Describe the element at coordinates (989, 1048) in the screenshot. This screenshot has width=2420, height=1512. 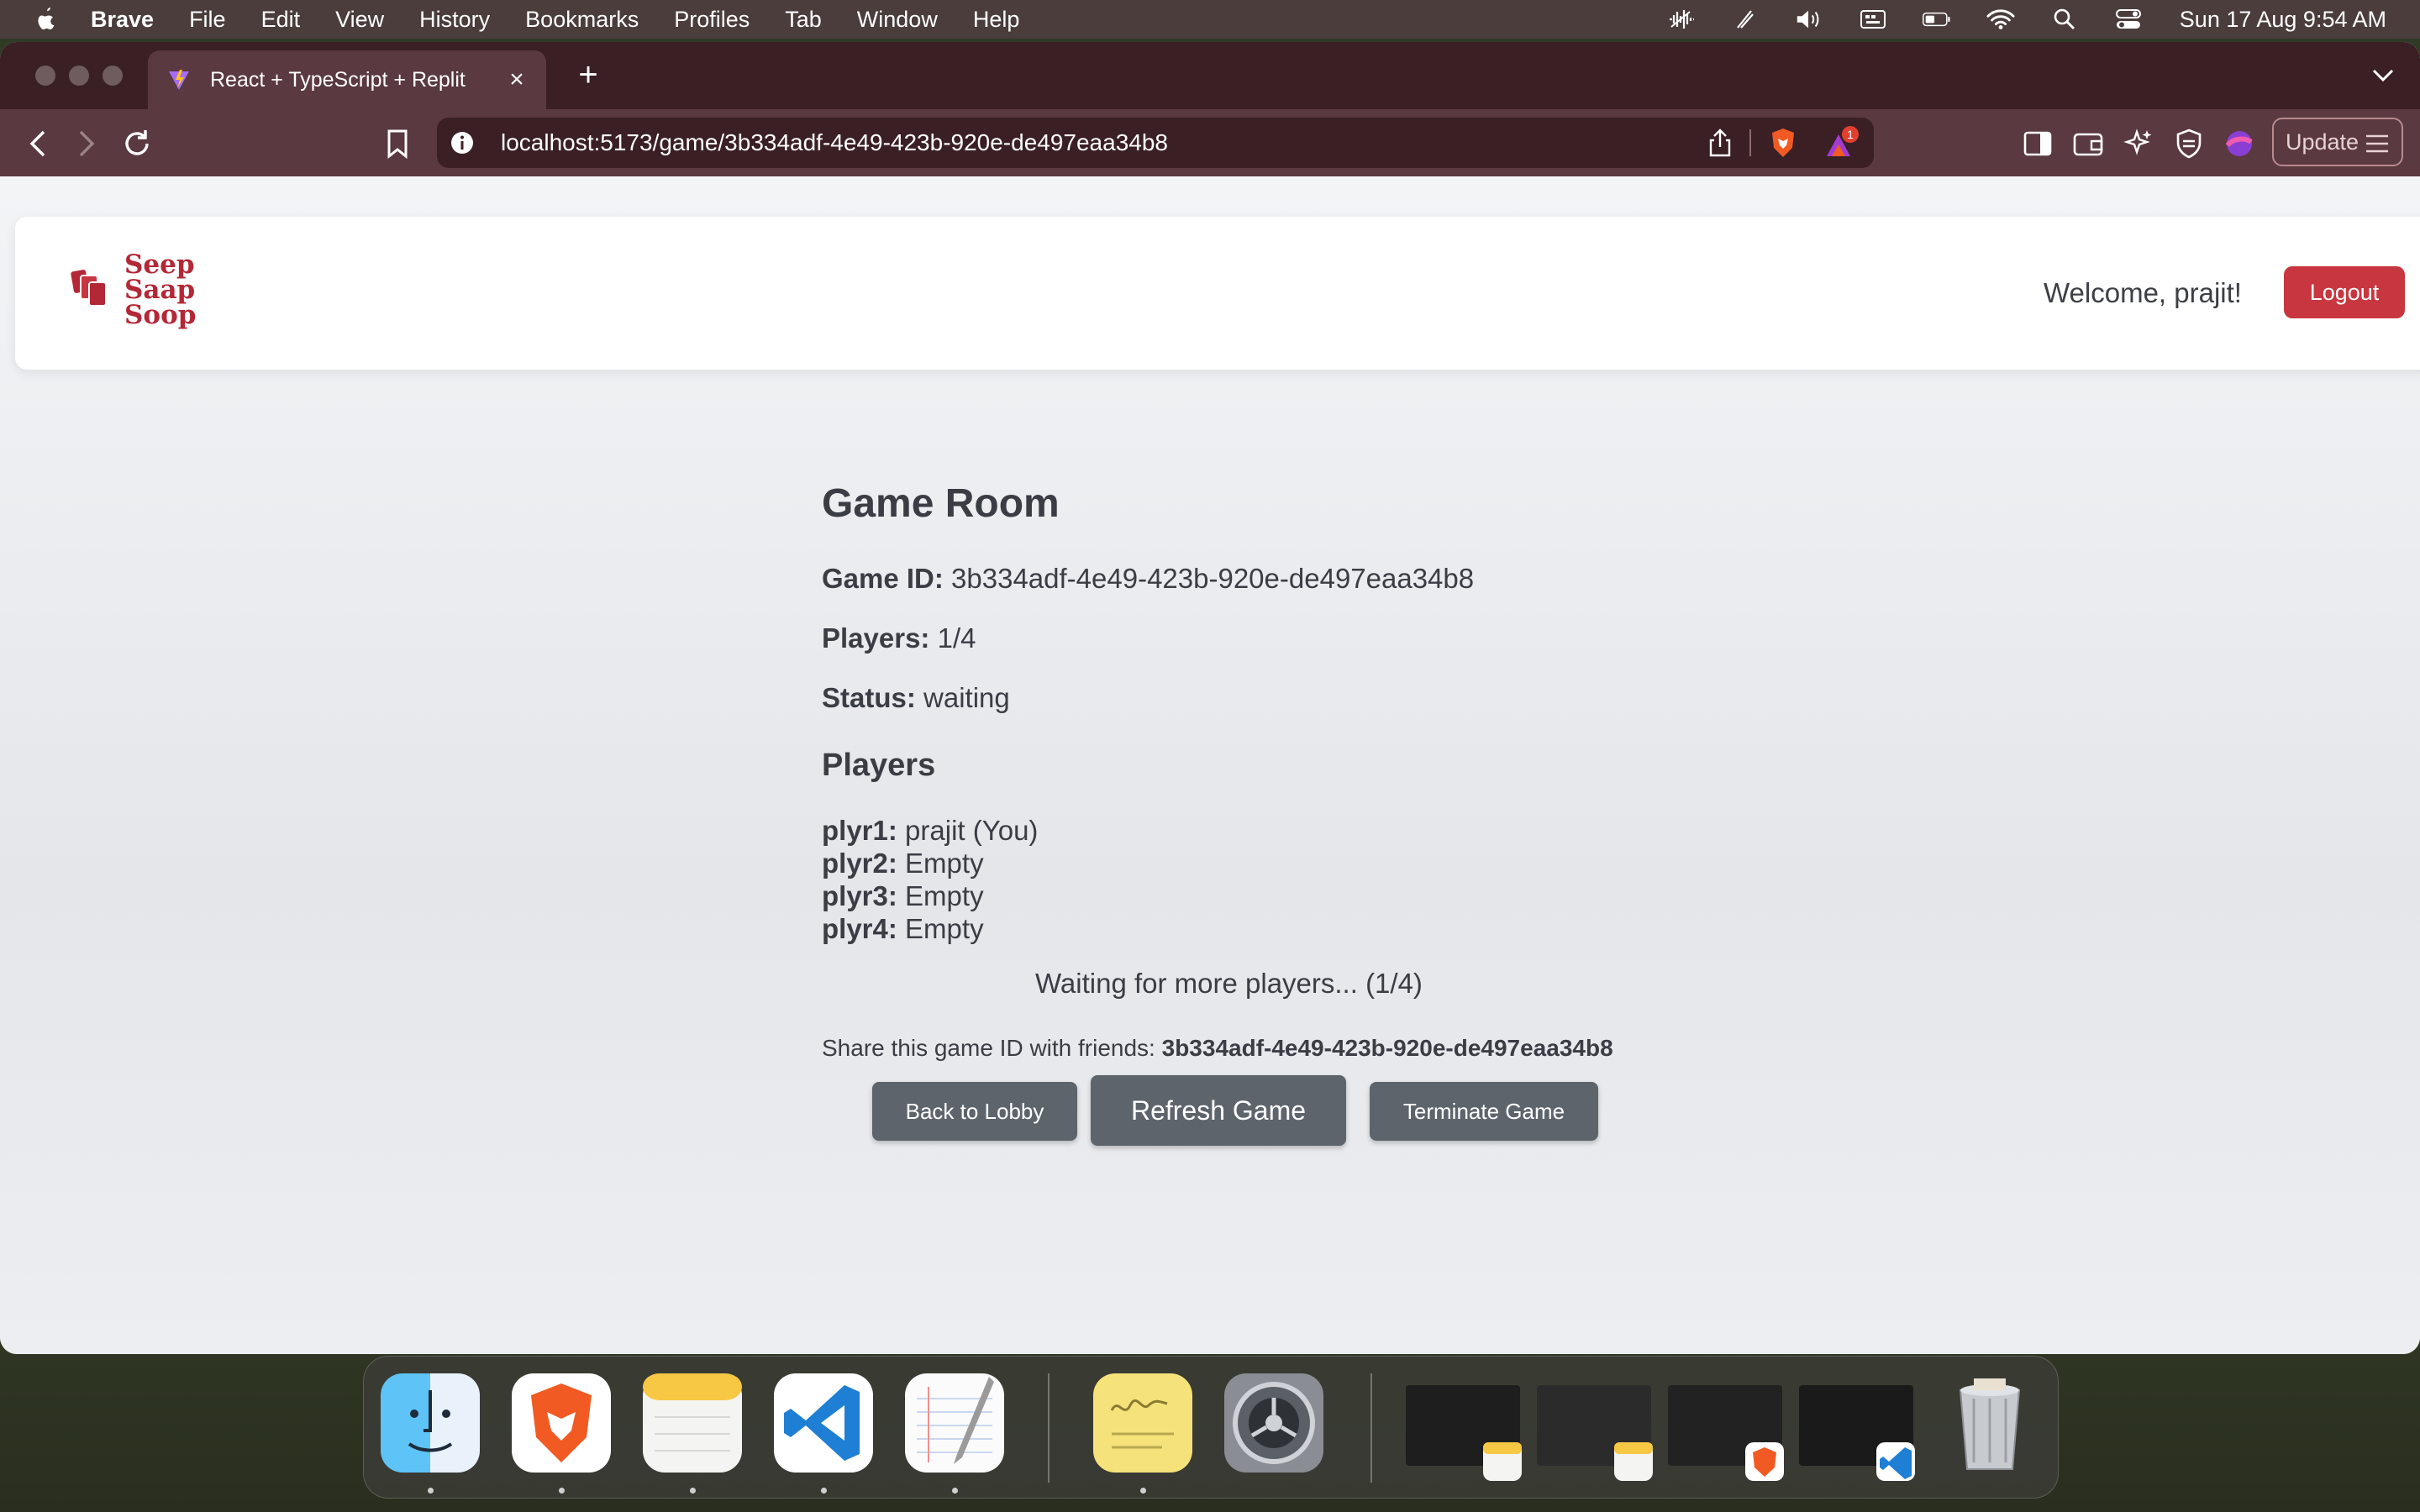
I see `share-label: Share this game ID with friends:` at that location.